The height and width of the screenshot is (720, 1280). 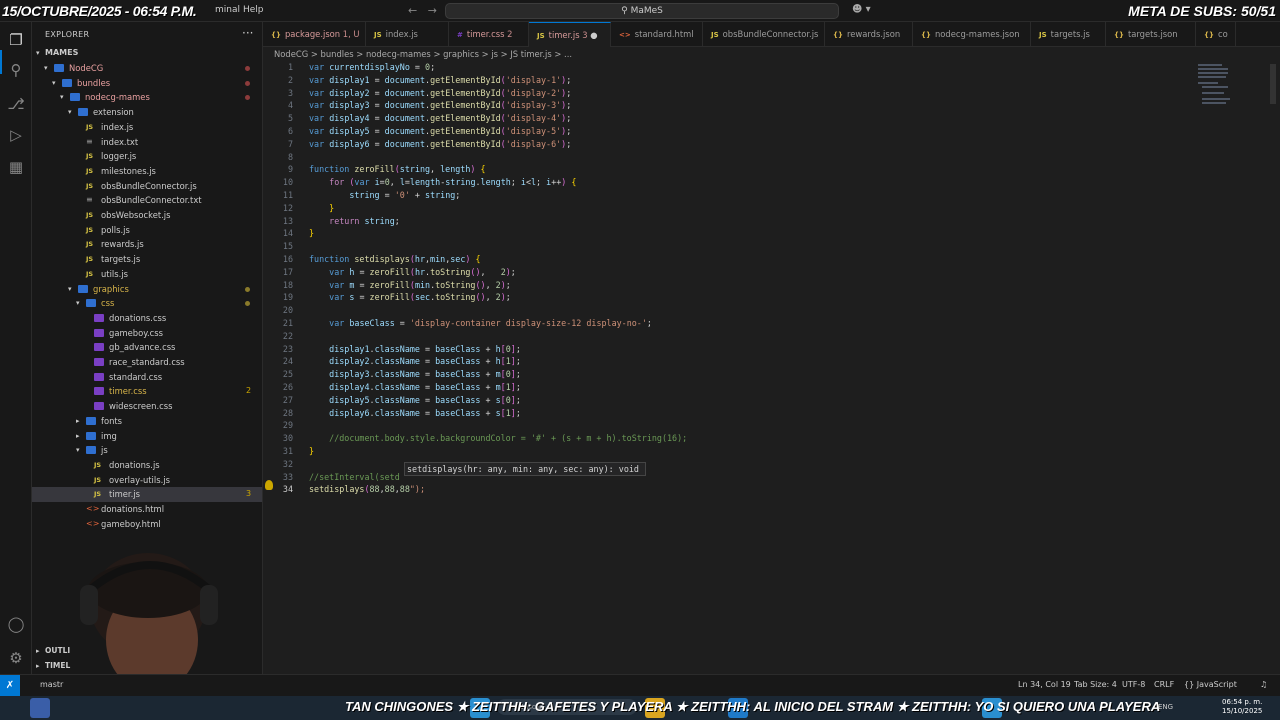 I want to click on editor-tab: JS obsBundleConnector.js, so click(x=764, y=34).